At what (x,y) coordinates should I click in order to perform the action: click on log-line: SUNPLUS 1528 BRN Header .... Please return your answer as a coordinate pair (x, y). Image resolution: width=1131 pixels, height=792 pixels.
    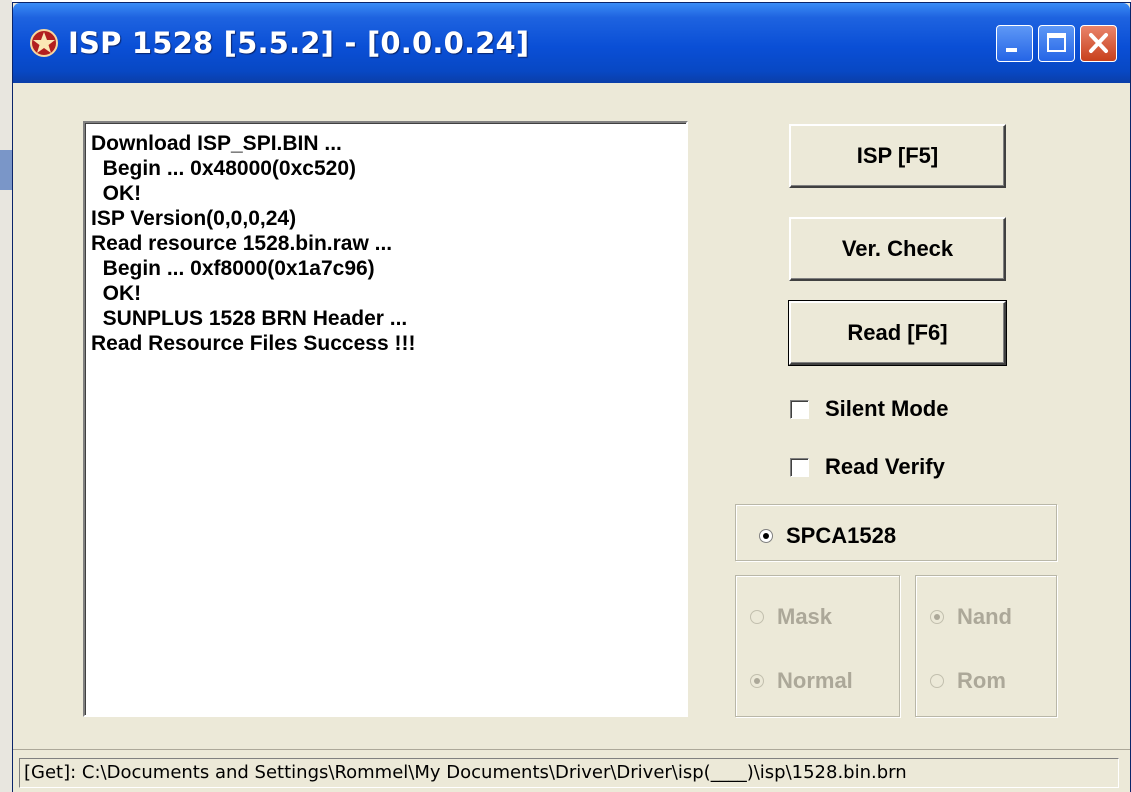
    Looking at the image, I should click on (249, 318).